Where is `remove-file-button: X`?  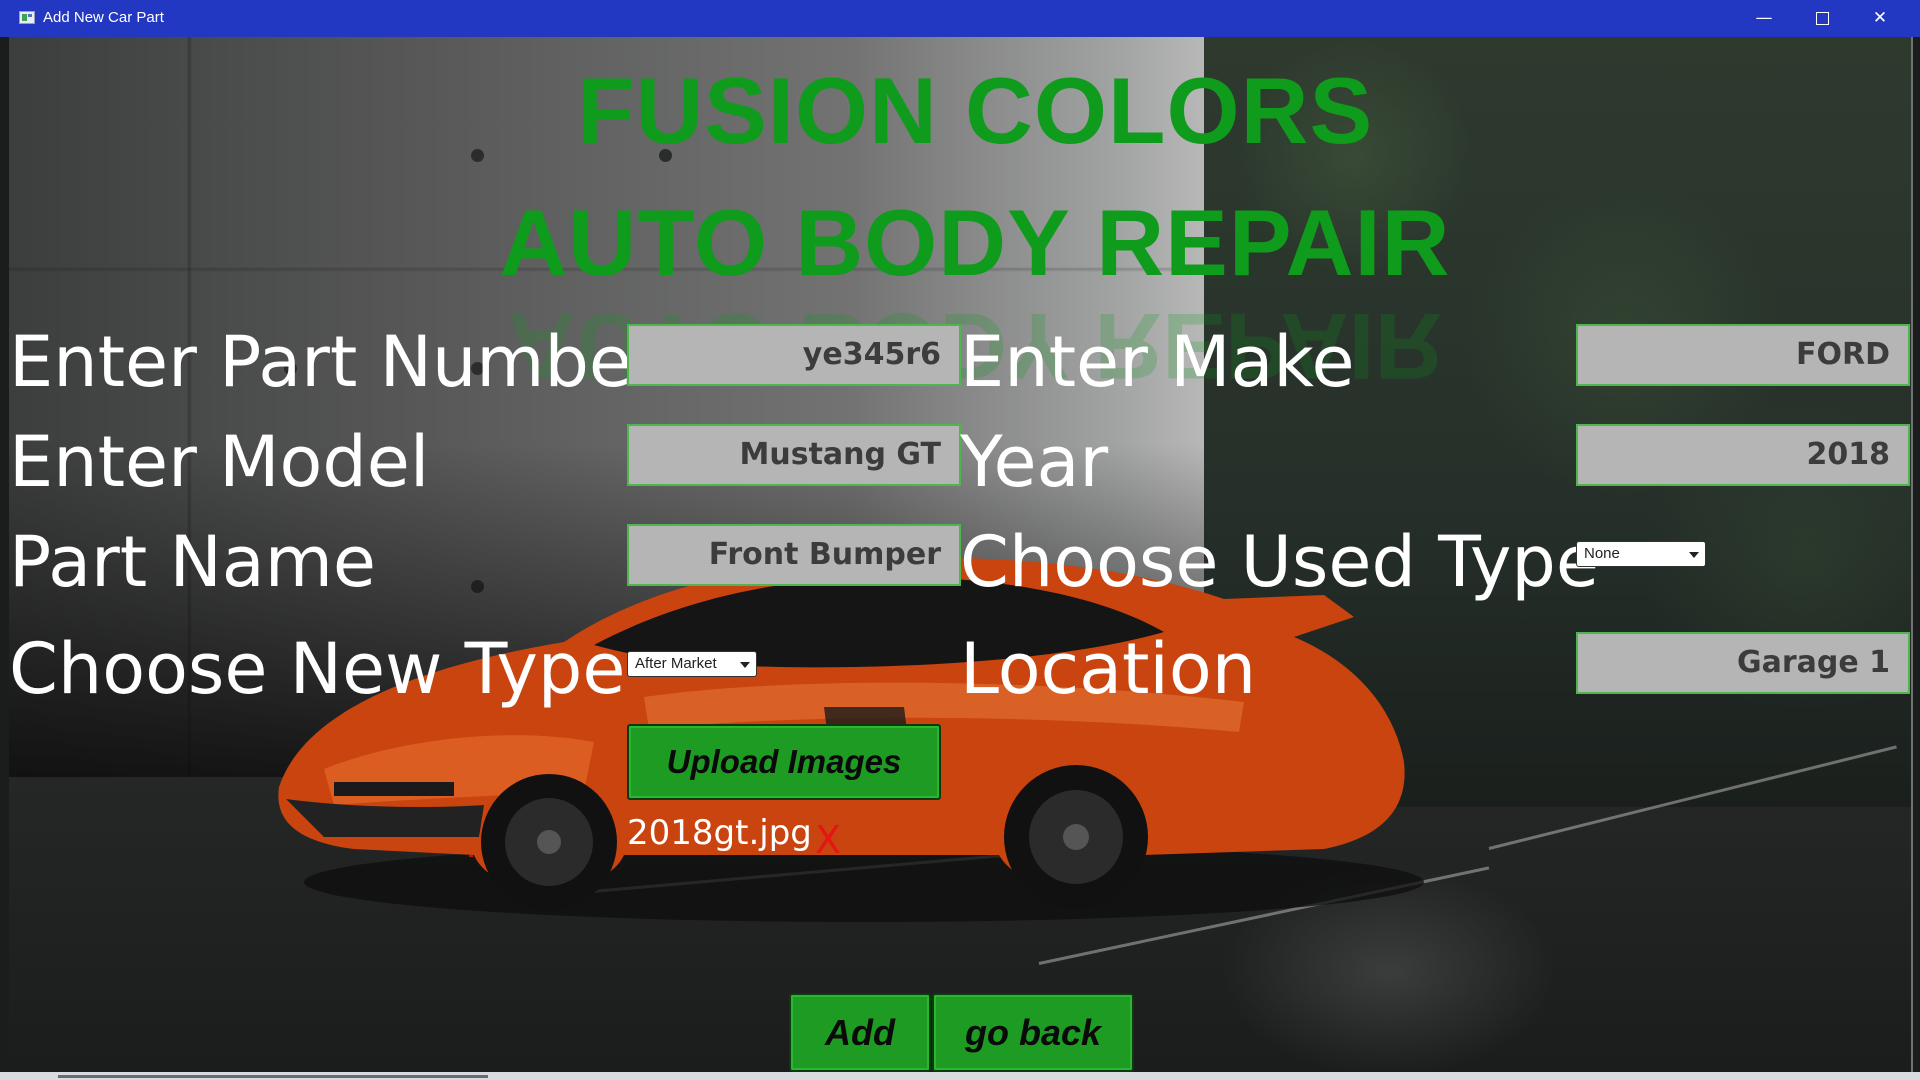
remove-file-button: X is located at coordinates (828, 840).